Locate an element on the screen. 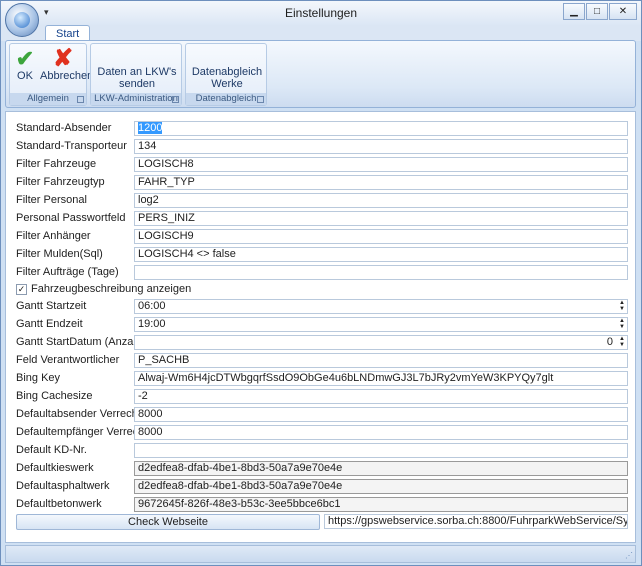 Image resolution: width=642 pixels, height=566 pixels. gantt-startdatum-input: 0 ▲ ▼ is located at coordinates (381, 342).